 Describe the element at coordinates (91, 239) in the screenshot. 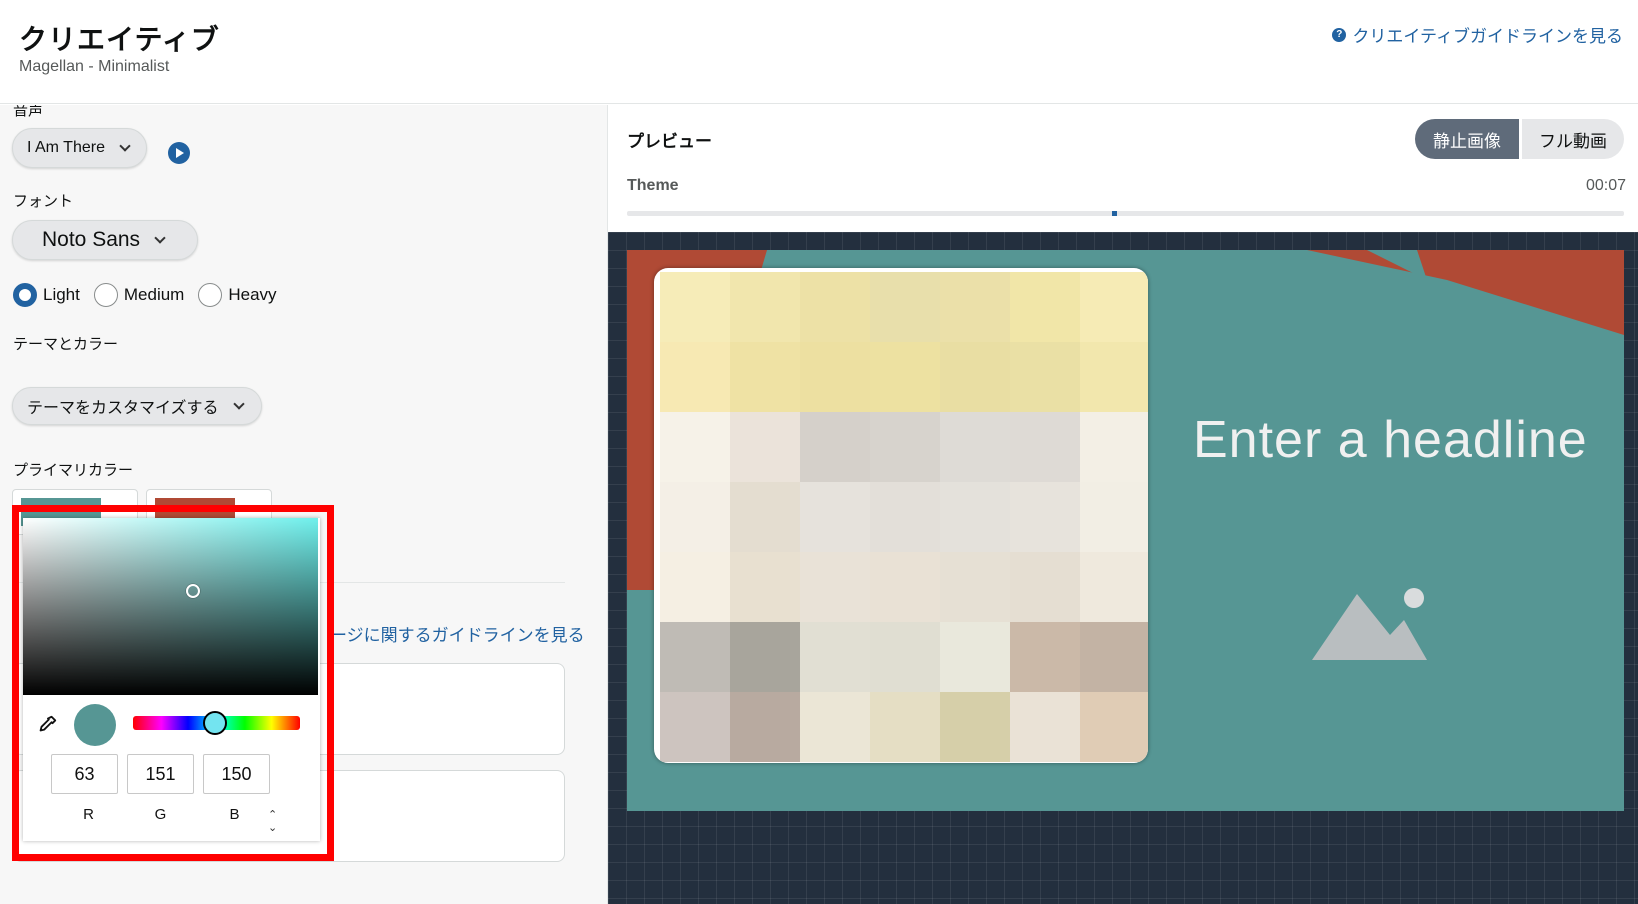

I see `font-dropdown-value: Noto Sans` at that location.